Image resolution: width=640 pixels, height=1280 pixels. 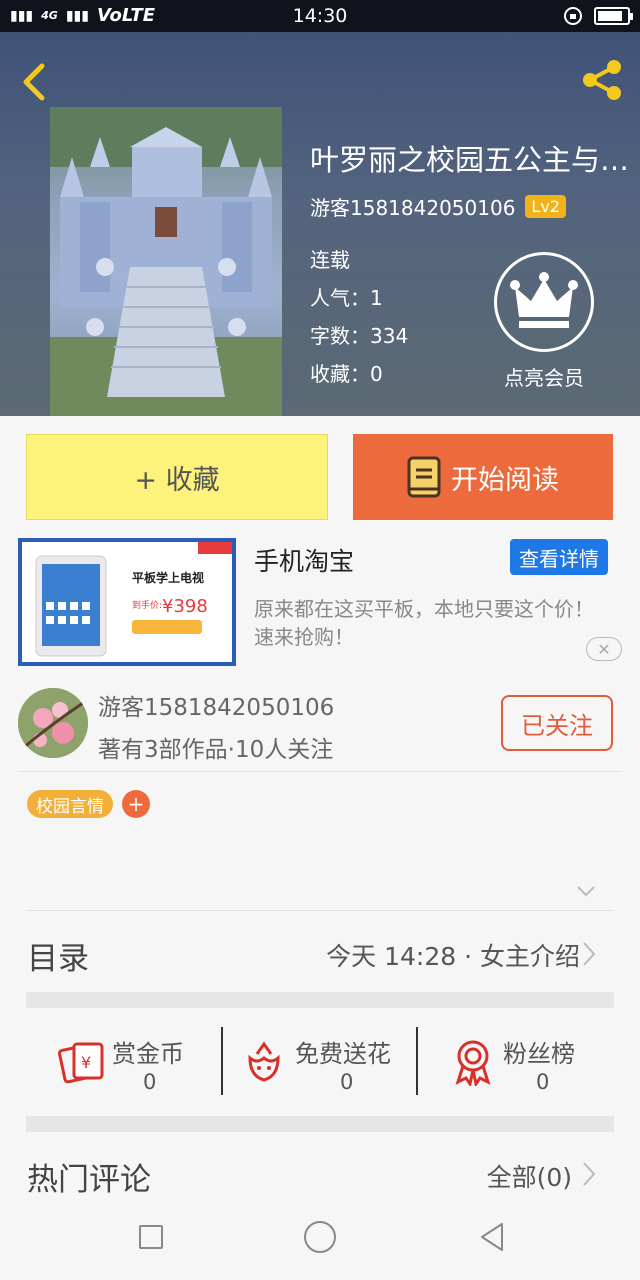 What do you see at coordinates (604, 649) in the screenshot?
I see `ad-close-button: ✕` at bounding box center [604, 649].